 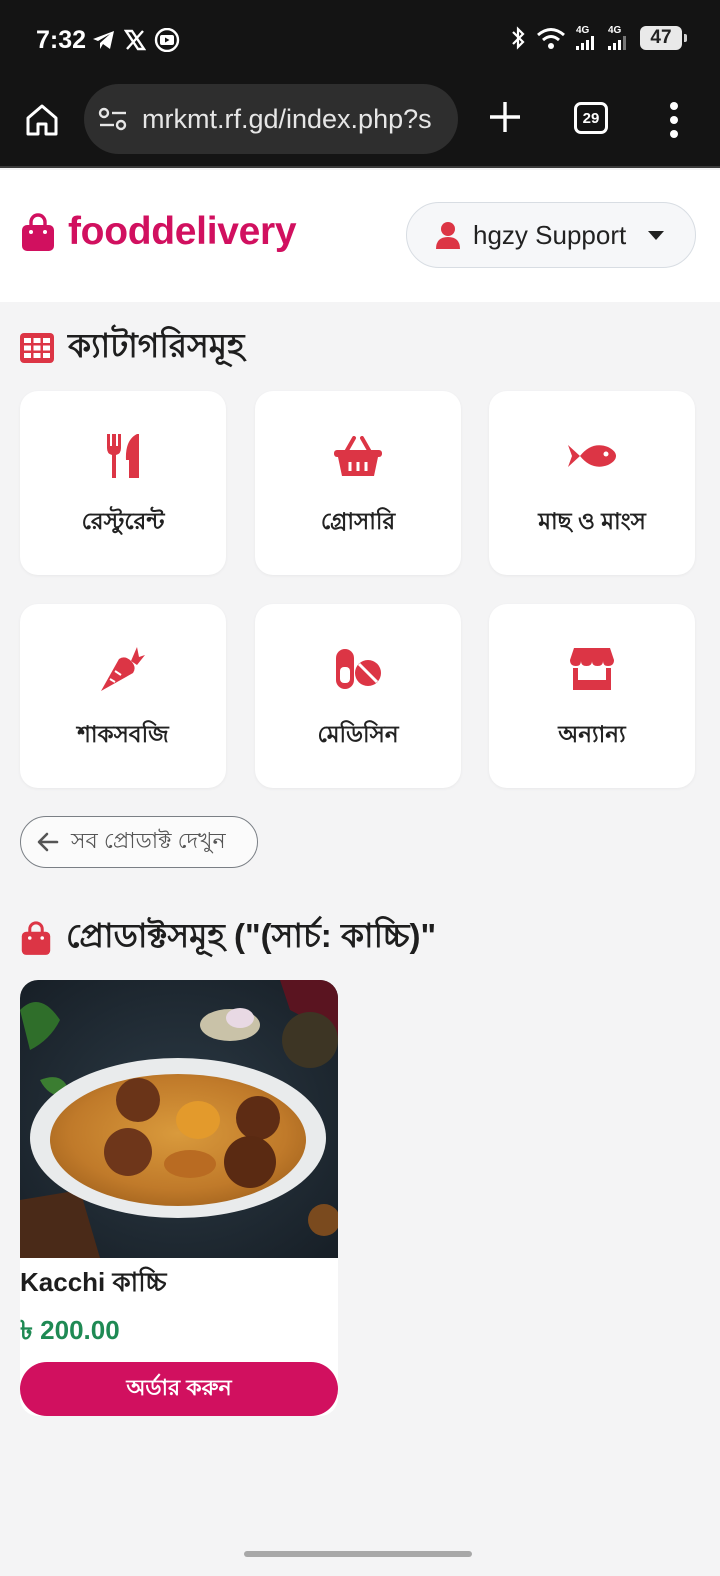 I want to click on order-button: অর্ডার করুন, so click(x=179, y=1389).